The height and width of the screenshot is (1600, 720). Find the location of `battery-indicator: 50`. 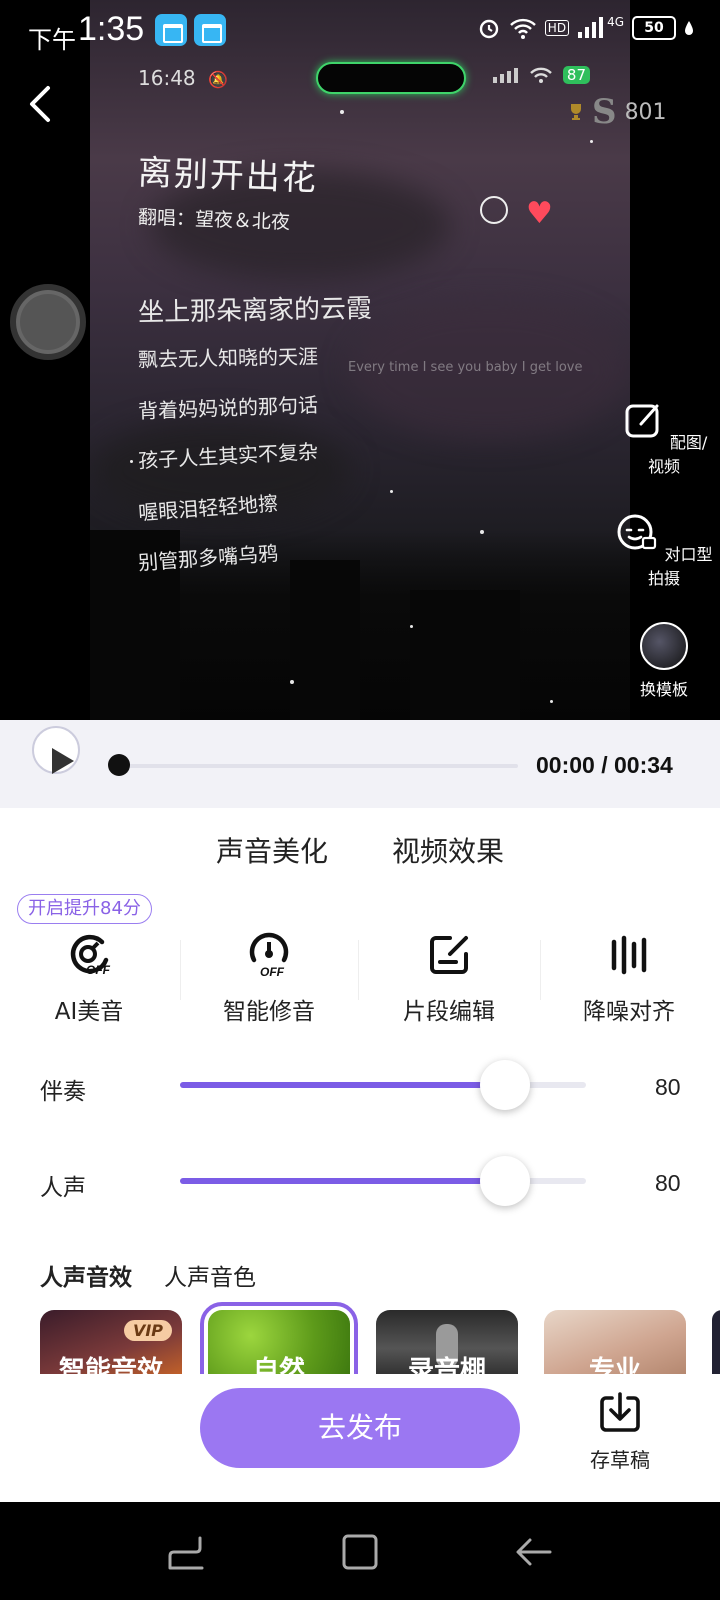

battery-indicator: 50 is located at coordinates (654, 28).